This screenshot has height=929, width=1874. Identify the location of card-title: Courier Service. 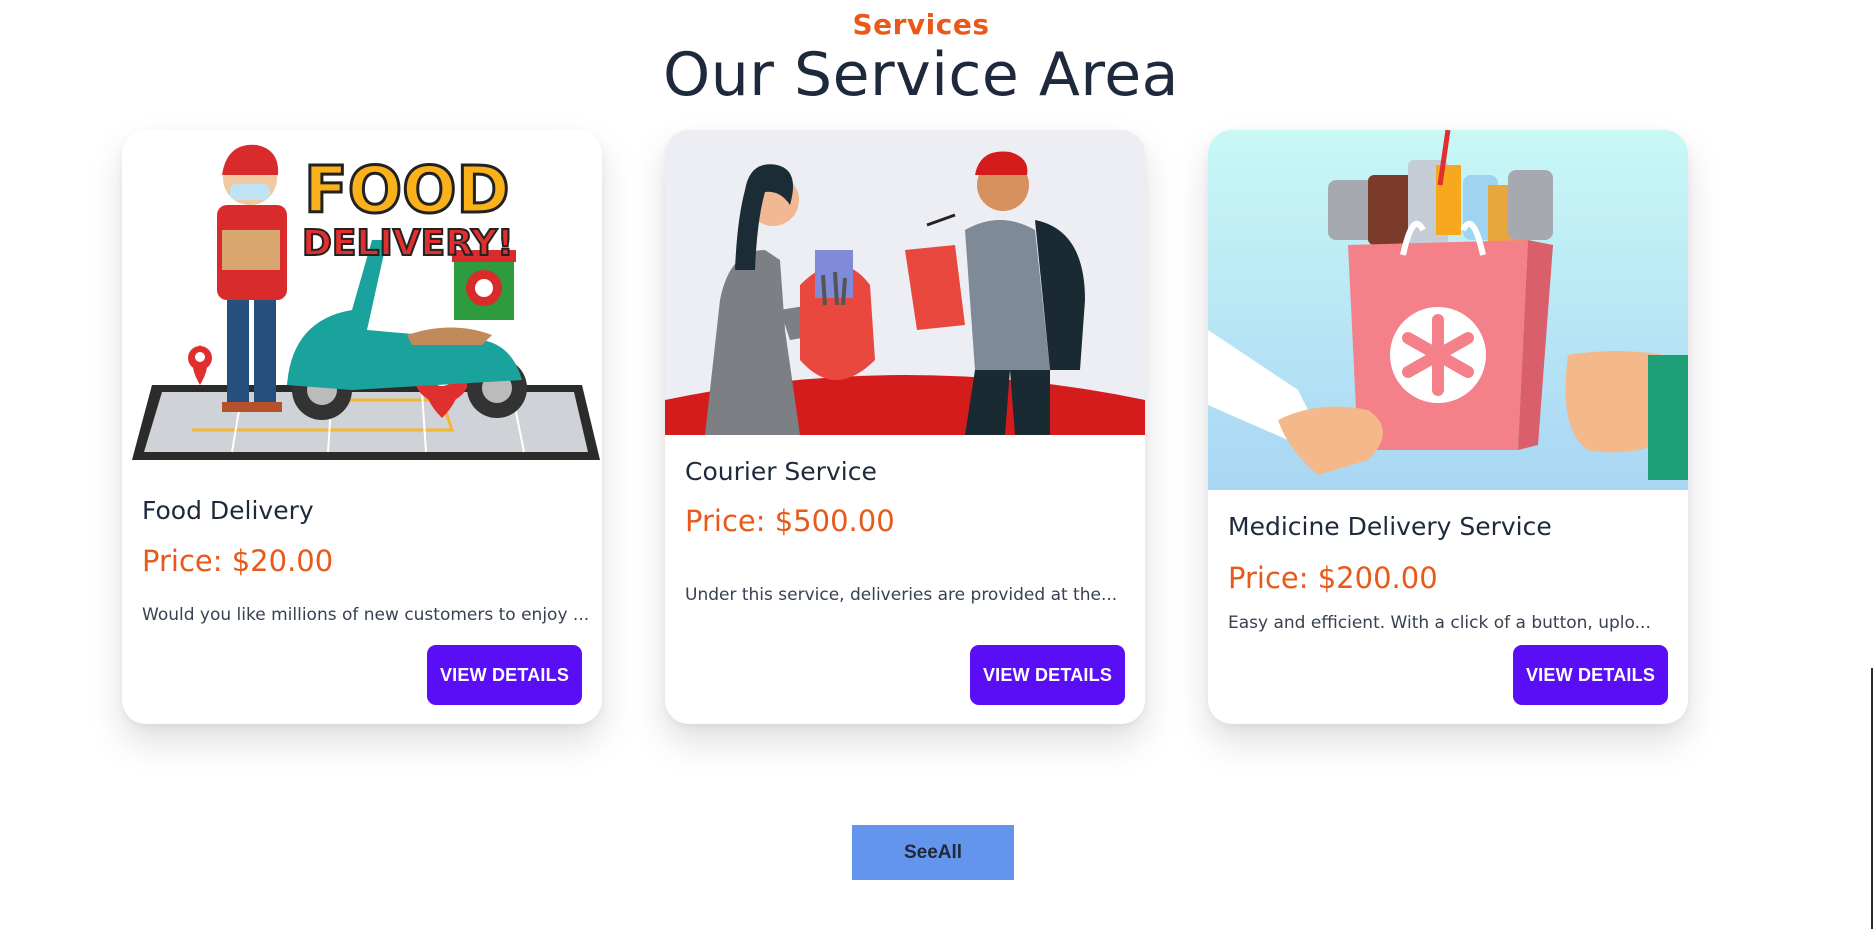
(781, 471).